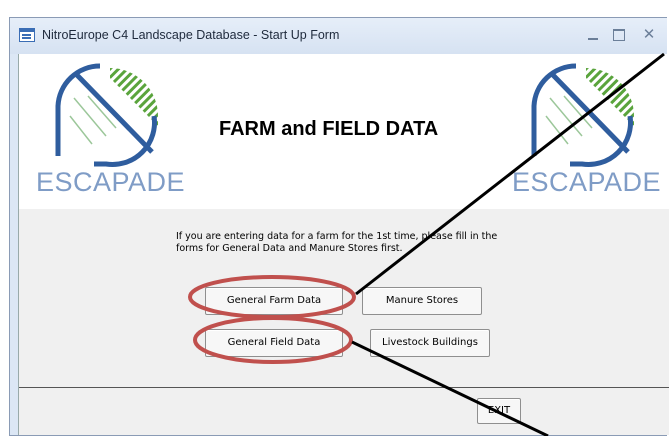 This screenshot has width=670, height=436. Describe the element at coordinates (111, 129) in the screenshot. I see `escapade-logo-left: ESCAPADE` at that location.